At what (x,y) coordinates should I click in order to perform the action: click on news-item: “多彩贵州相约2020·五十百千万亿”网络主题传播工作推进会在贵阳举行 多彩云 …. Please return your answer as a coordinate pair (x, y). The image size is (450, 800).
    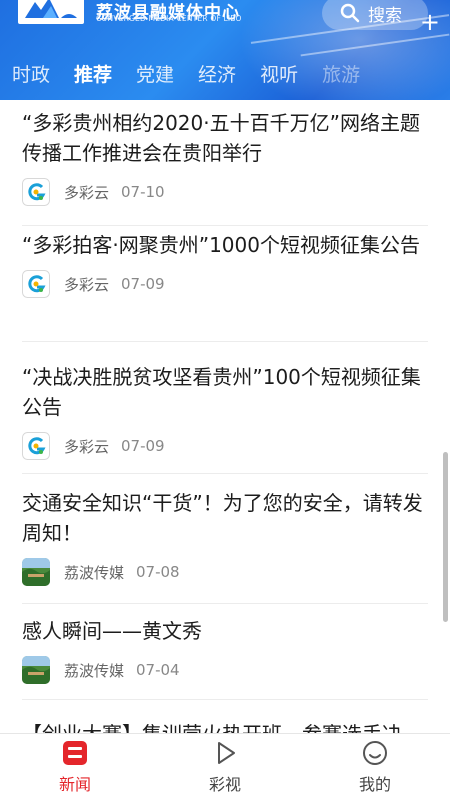
    Looking at the image, I should click on (225, 167).